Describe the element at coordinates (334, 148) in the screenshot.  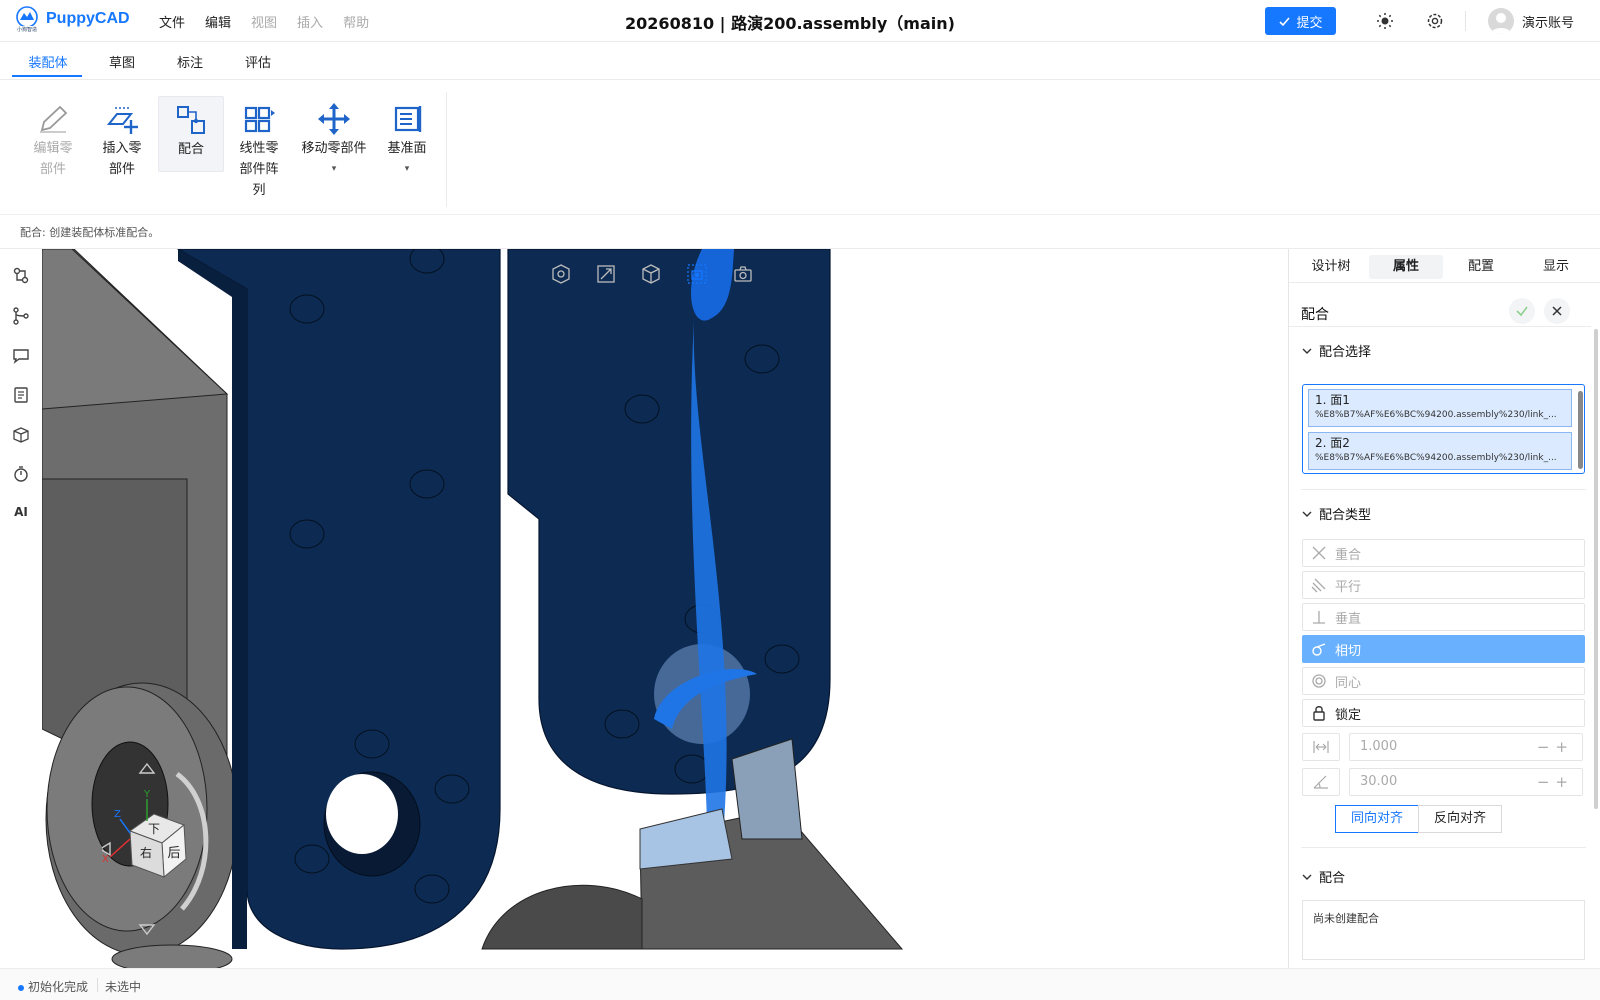
I see `move-part-label: 移动零部件` at that location.